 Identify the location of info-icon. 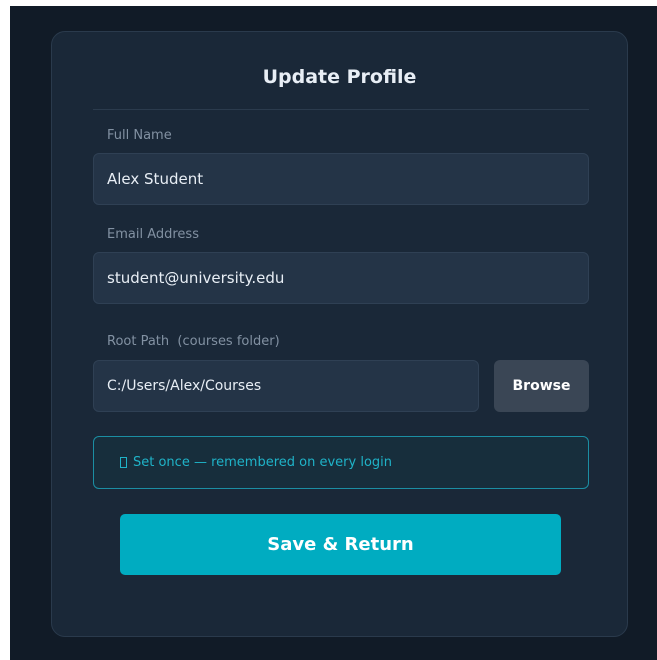
(123, 462).